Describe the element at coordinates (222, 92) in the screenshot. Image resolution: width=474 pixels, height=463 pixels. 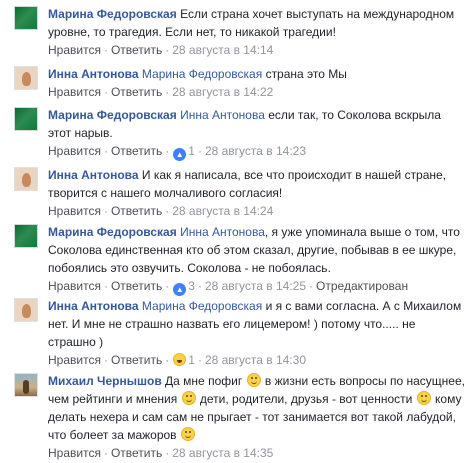
I see `comment-timestamp: 28 августа в 14:22` at that location.